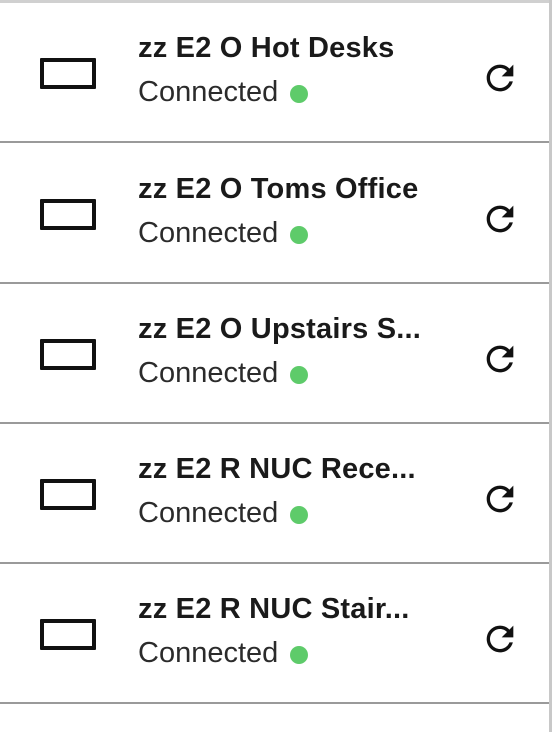  I want to click on next-row-partial, so click(274, 718).